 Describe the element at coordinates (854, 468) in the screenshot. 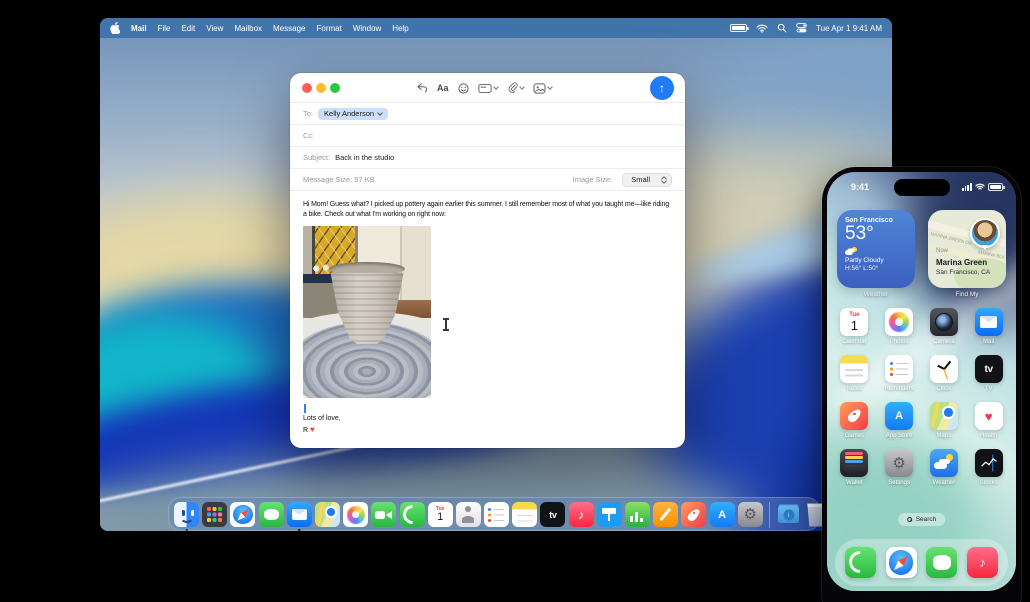

I see `app-wallet: Wallet` at that location.